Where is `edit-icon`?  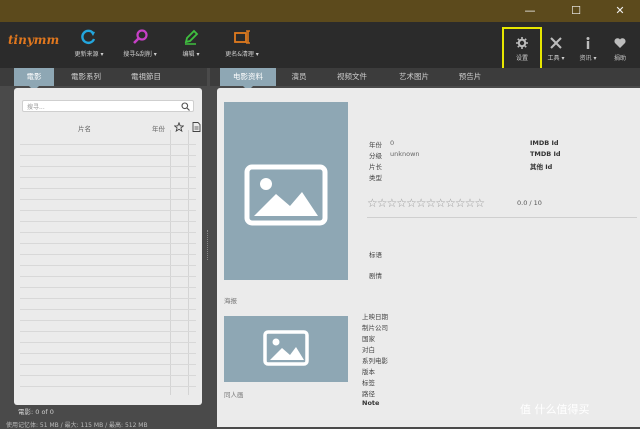
edit-icon is located at coordinates (191, 37).